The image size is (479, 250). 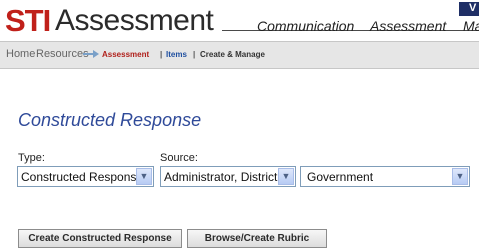 What do you see at coordinates (385, 176) in the screenshot?
I see `subject-select: Government ▼` at bounding box center [385, 176].